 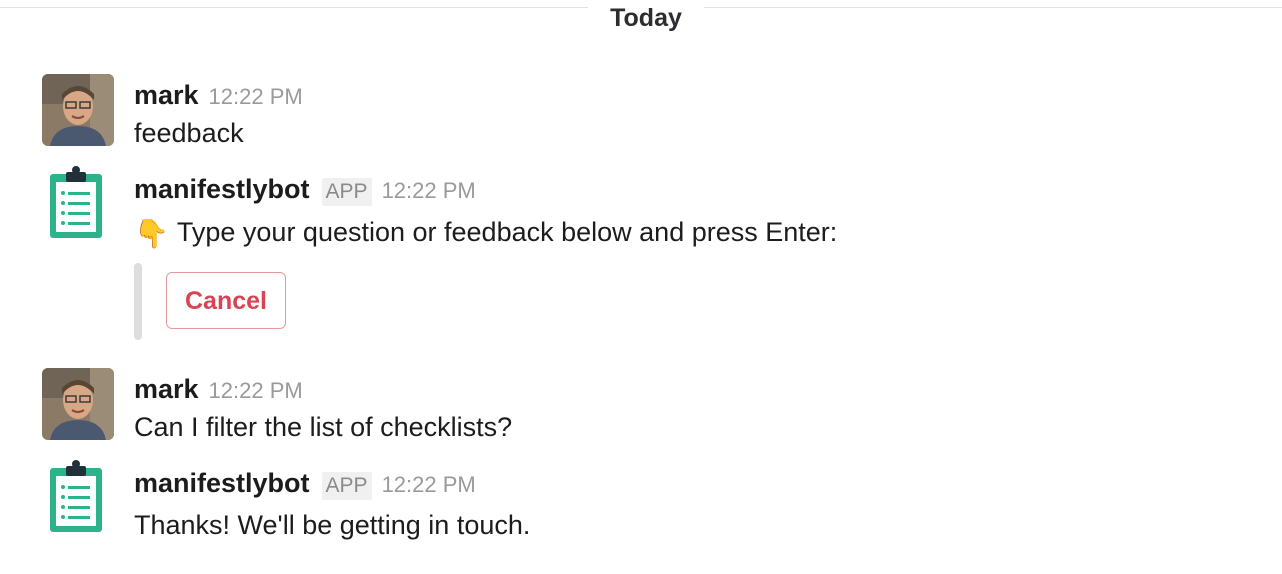 What do you see at coordinates (138, 301) in the screenshot?
I see `attachment-bar` at bounding box center [138, 301].